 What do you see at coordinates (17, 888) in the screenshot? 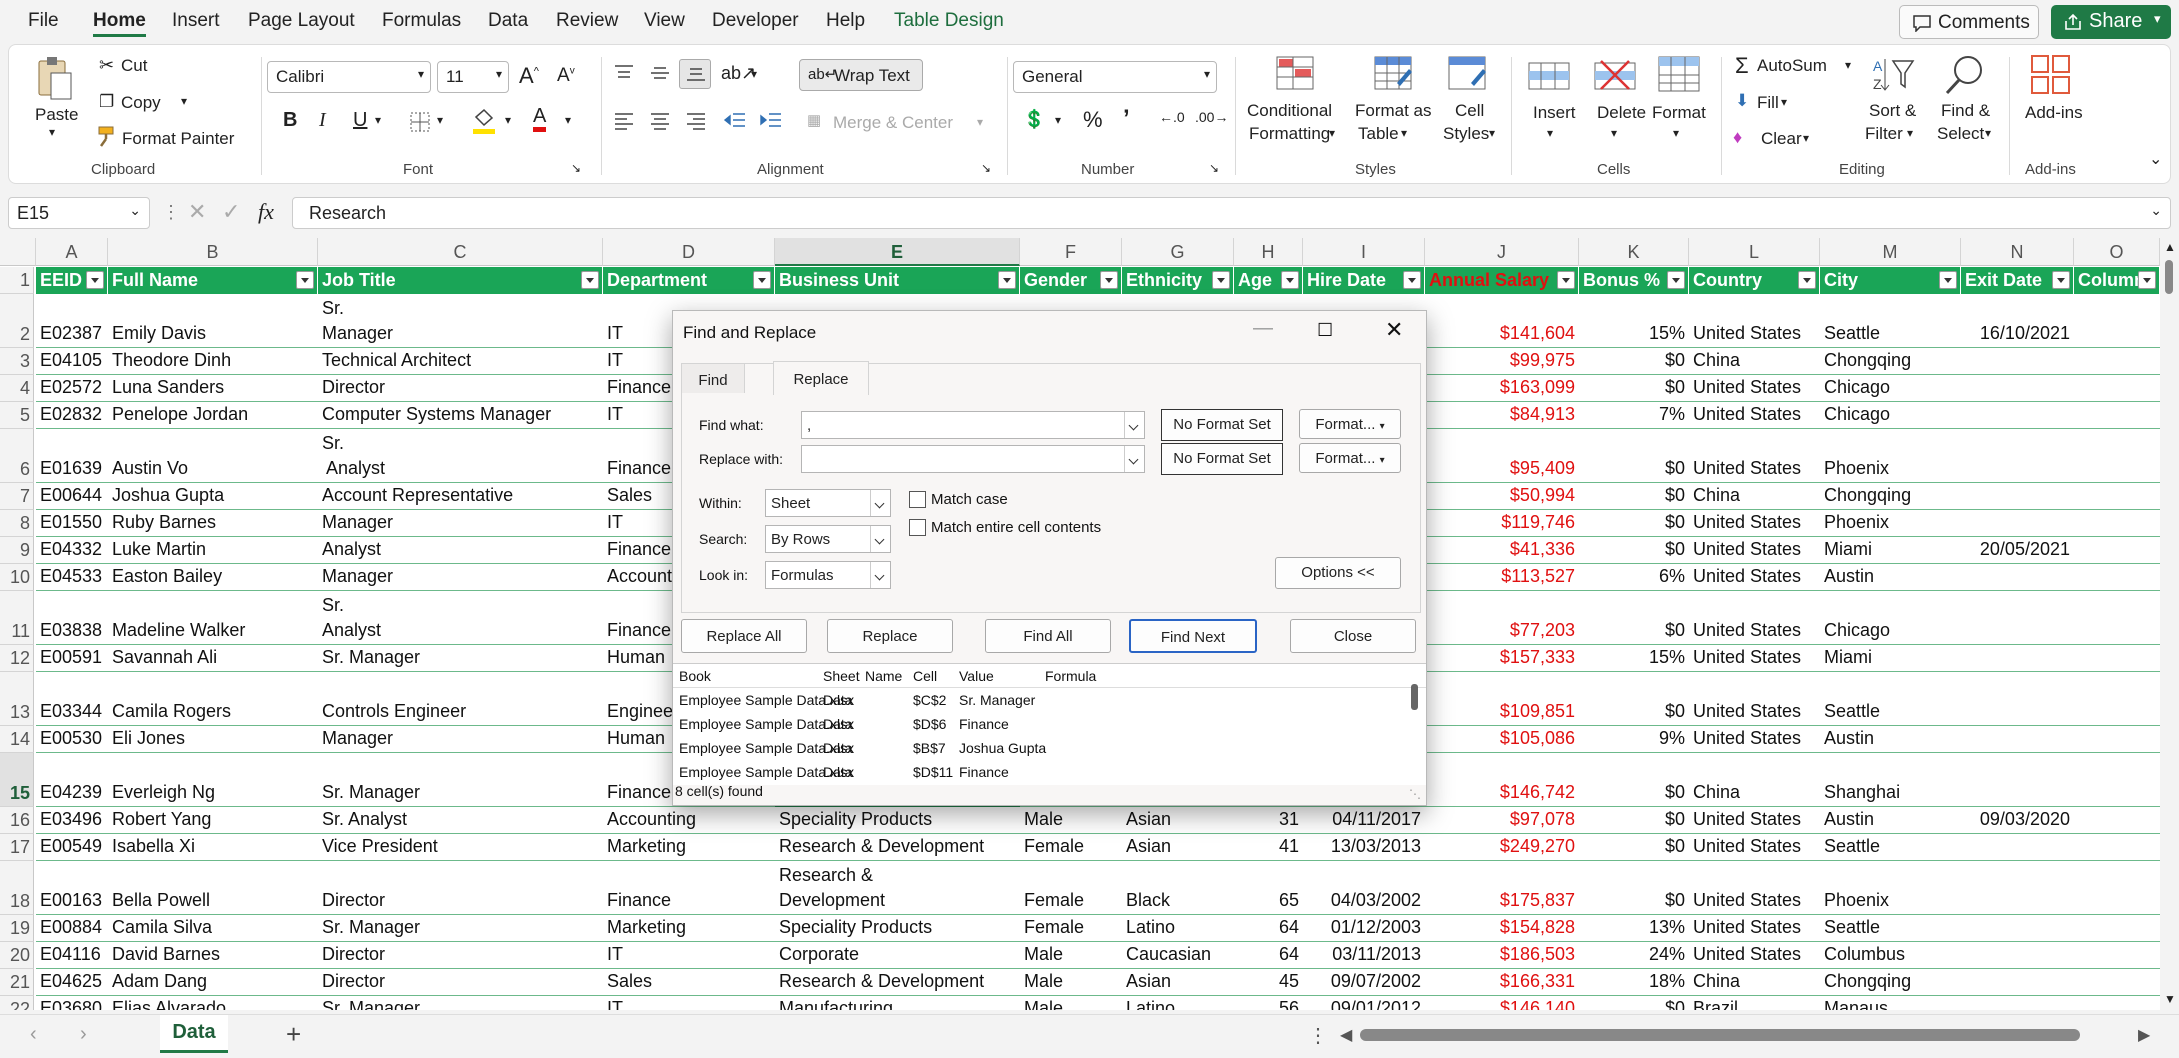
I see `row-header: 18` at bounding box center [17, 888].